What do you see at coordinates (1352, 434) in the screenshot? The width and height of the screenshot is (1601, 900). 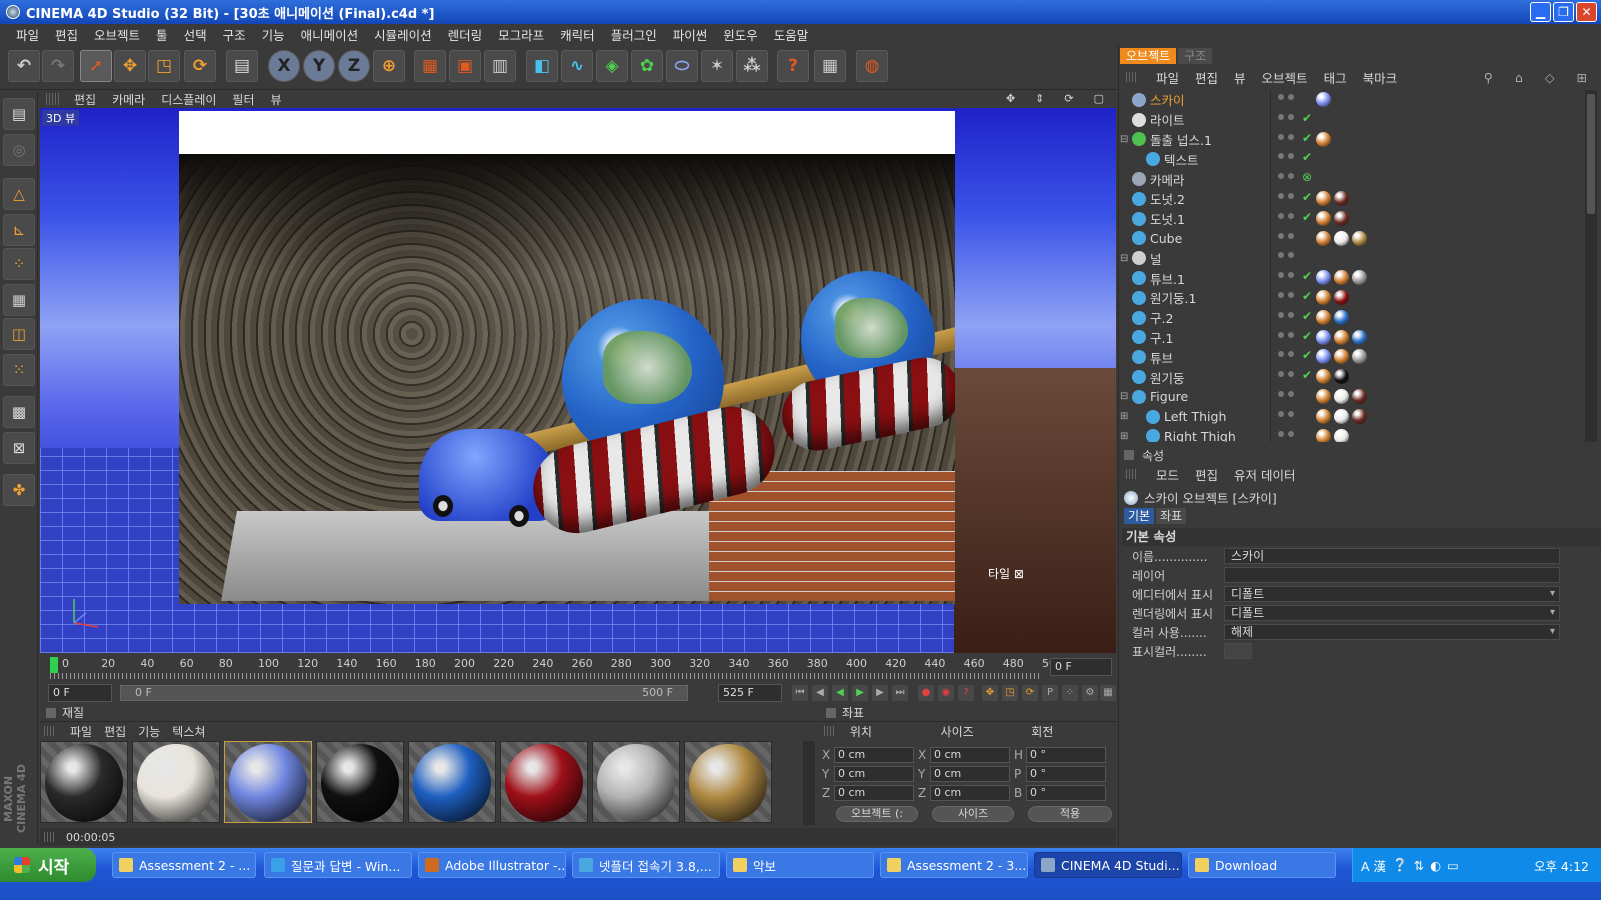 I see `object-row: ⊞ Right Thigh` at bounding box center [1352, 434].